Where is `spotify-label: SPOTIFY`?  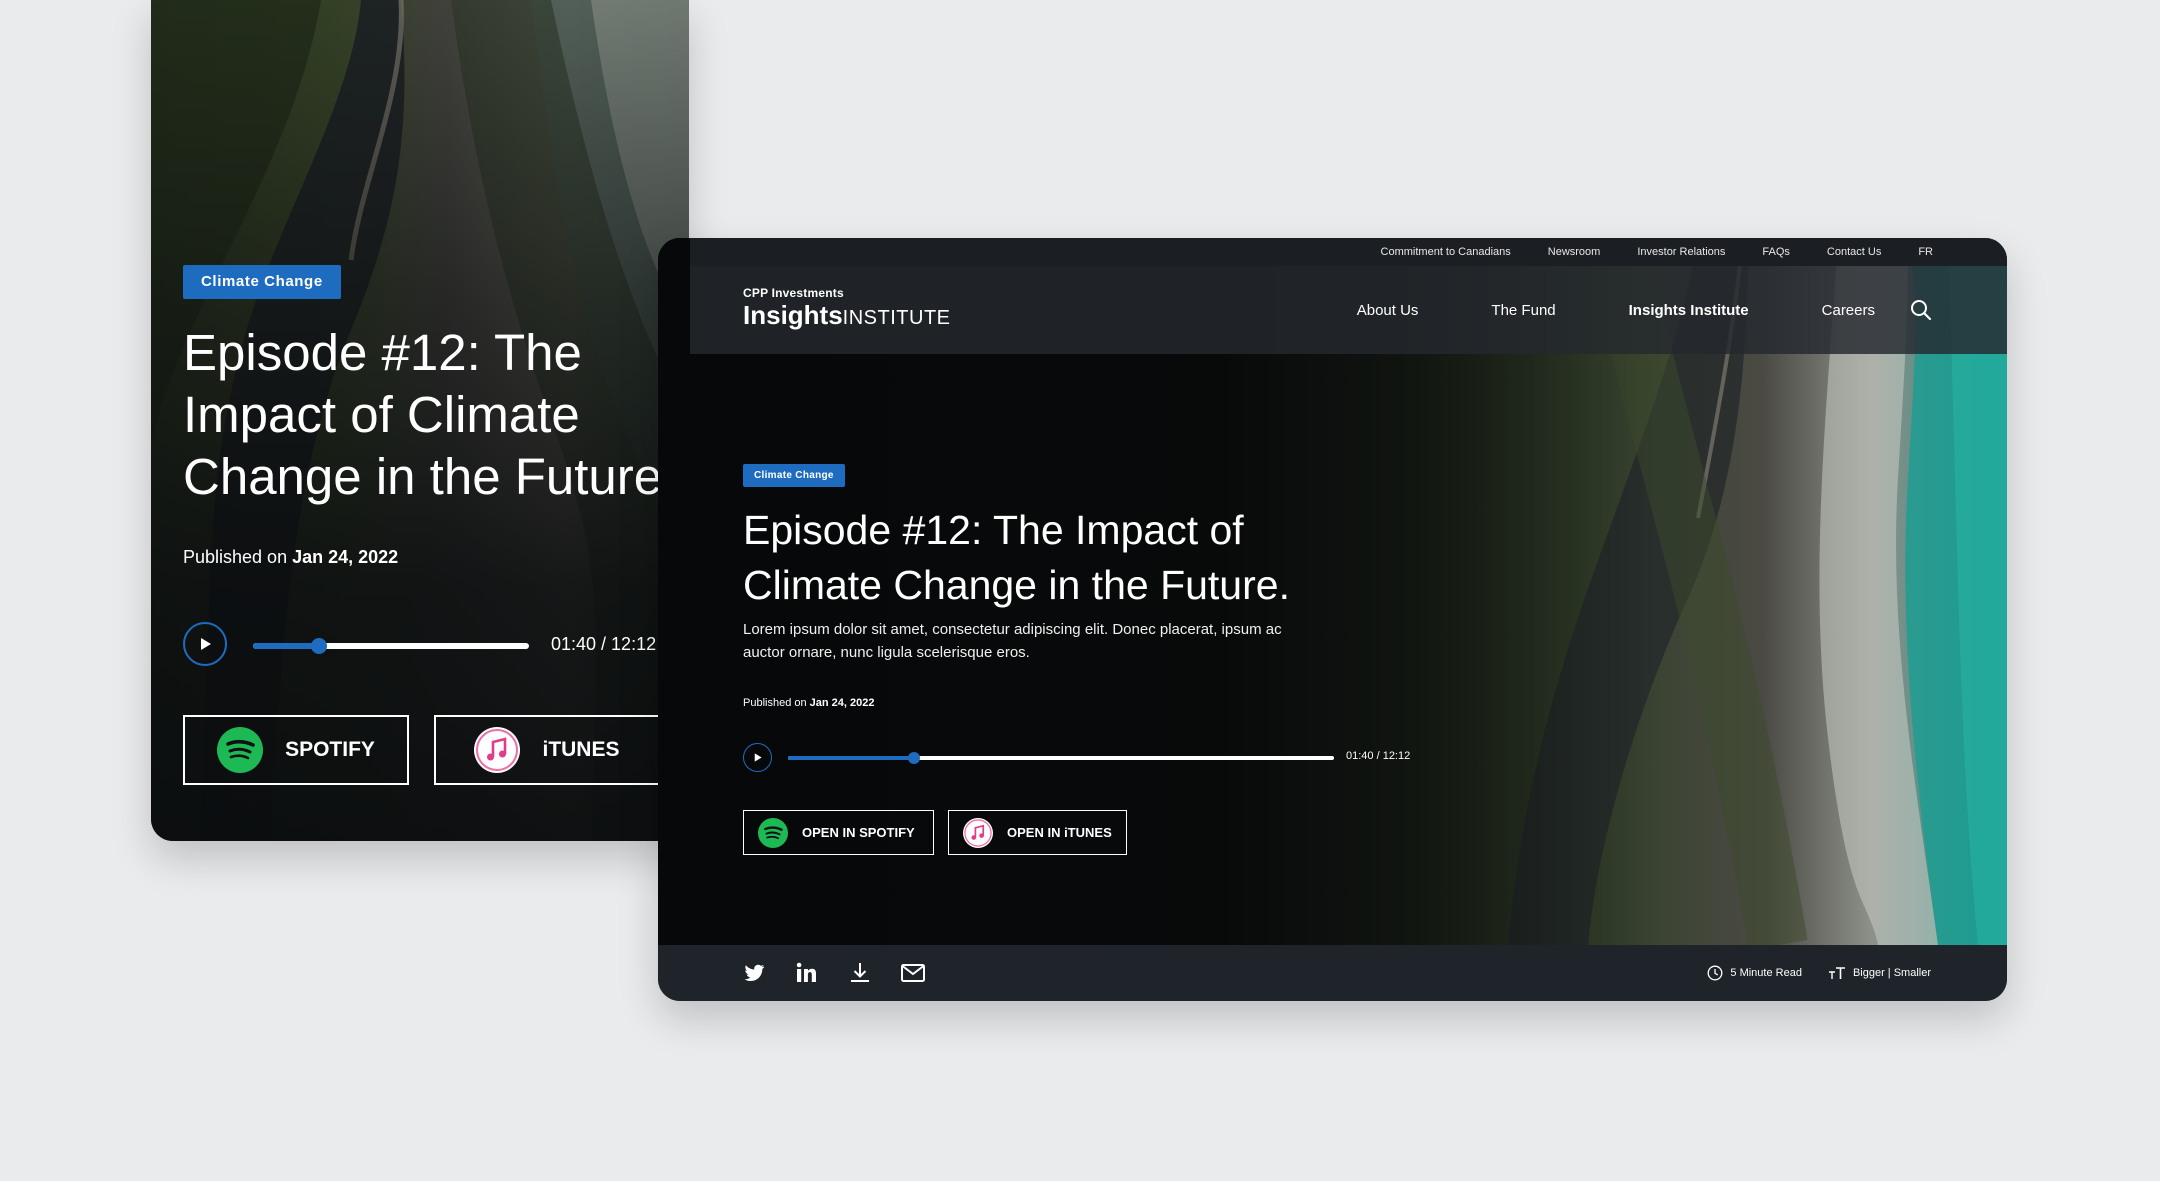 spotify-label: SPOTIFY is located at coordinates (330, 749).